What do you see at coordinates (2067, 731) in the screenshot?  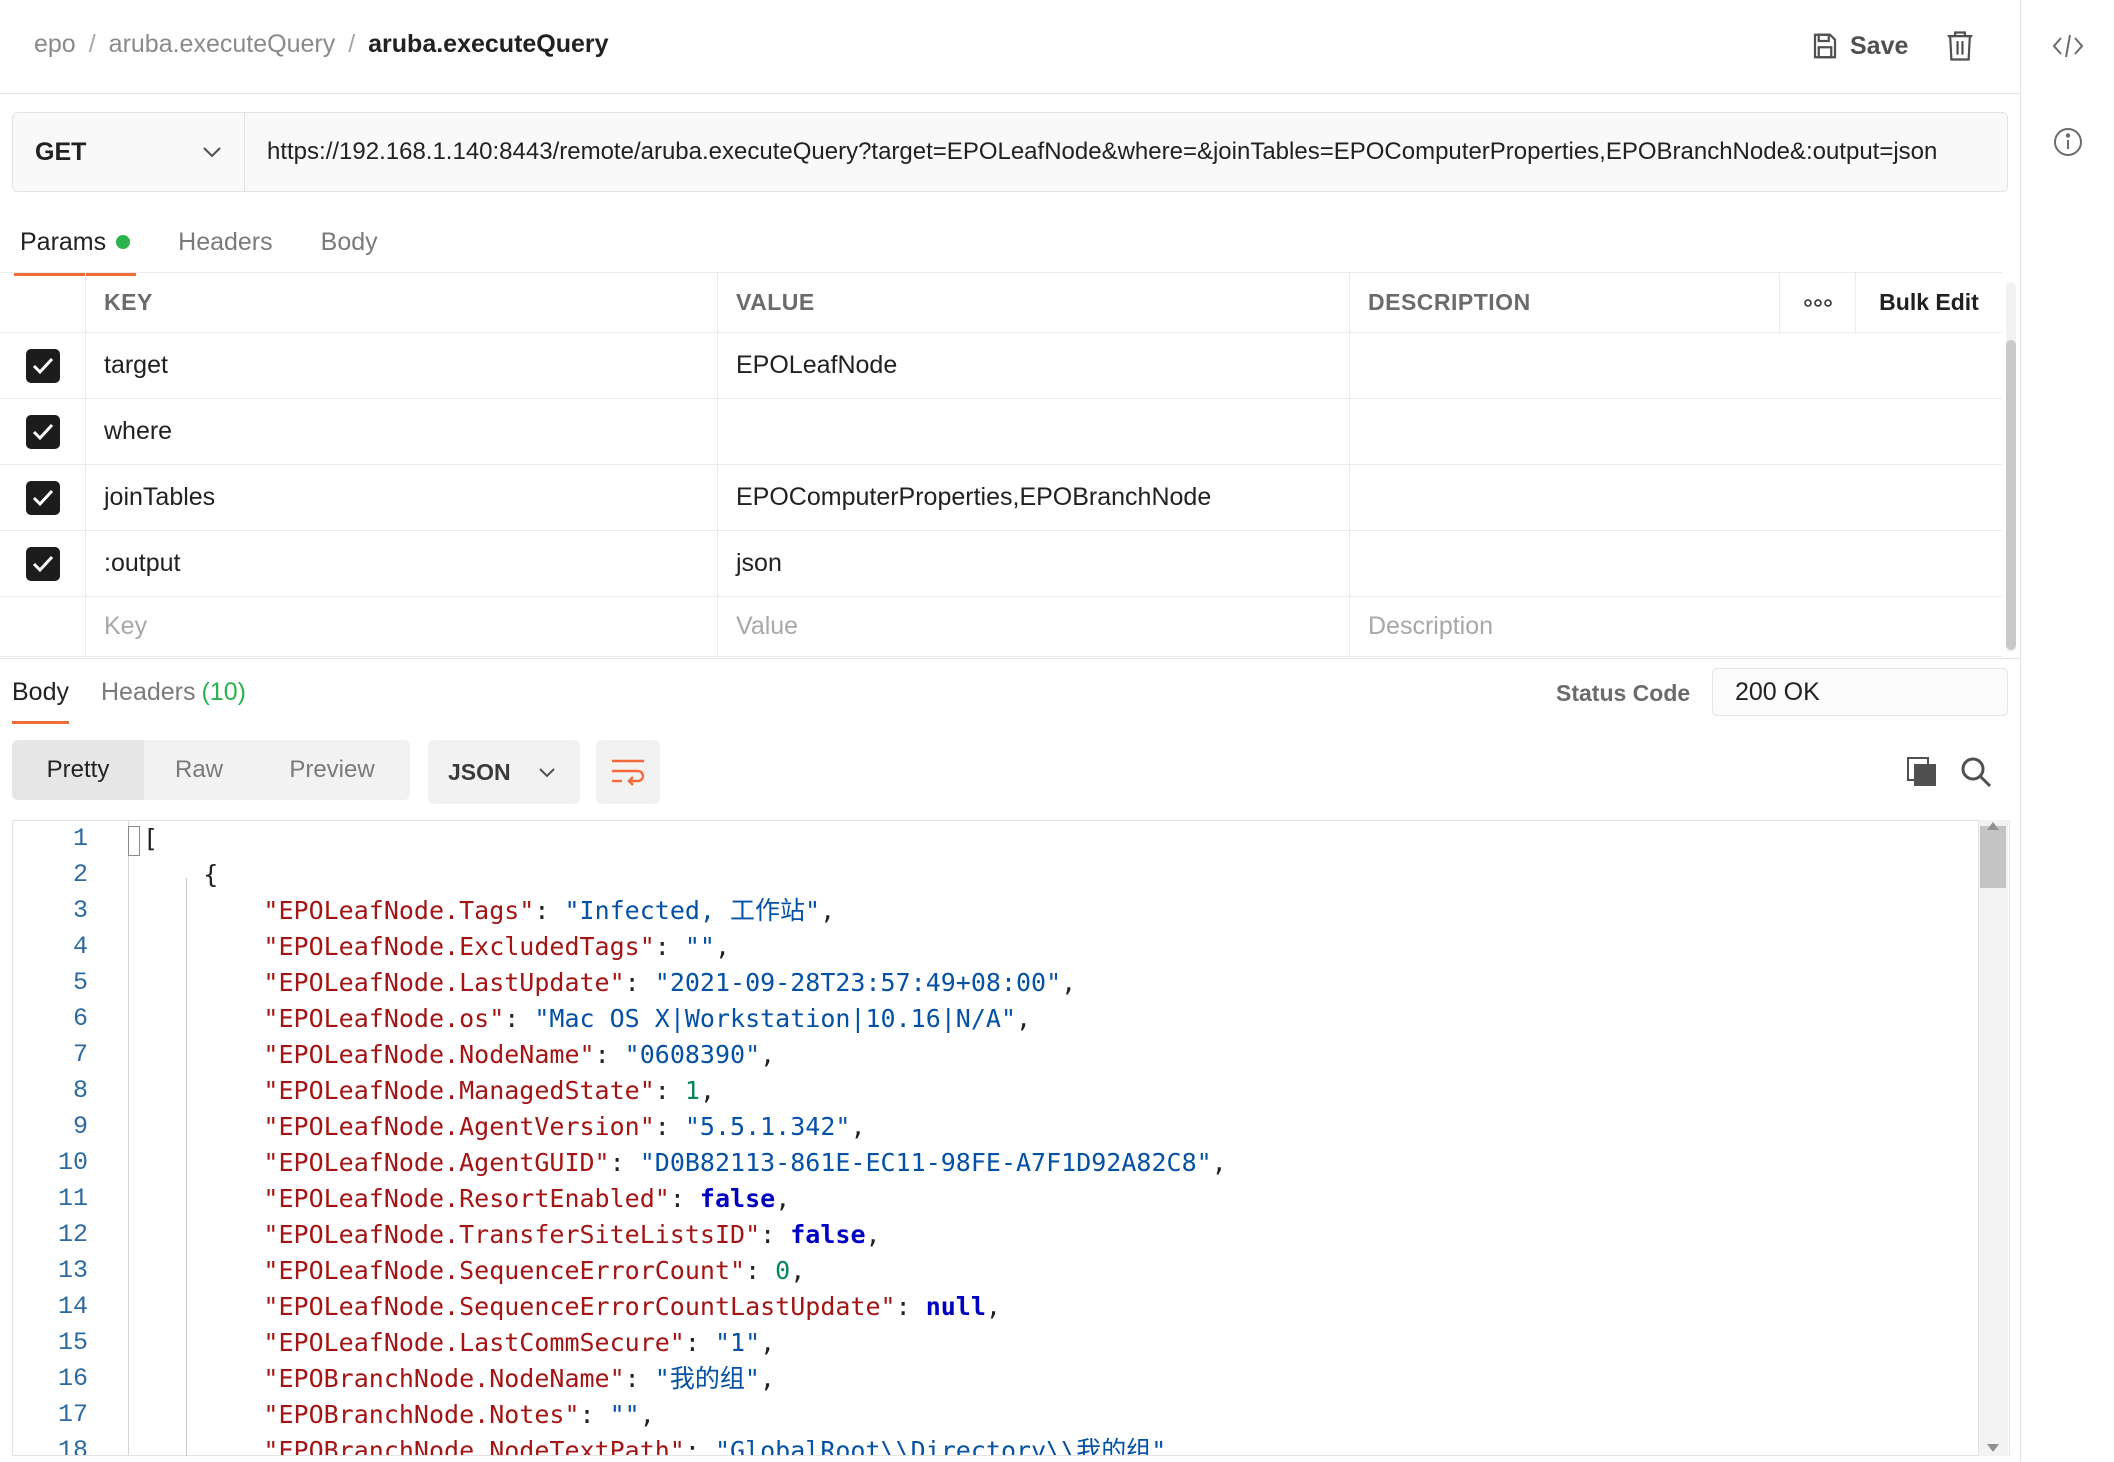 I see `right-sidebar` at bounding box center [2067, 731].